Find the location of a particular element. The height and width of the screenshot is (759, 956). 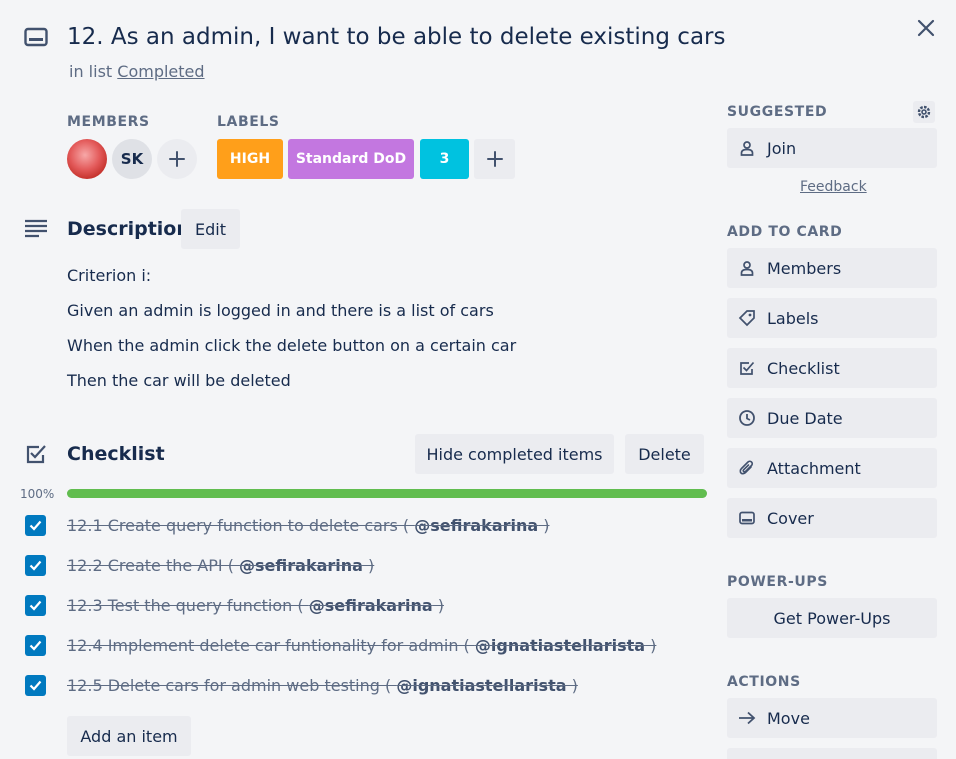

get-power-ups-button: Get Power-Ups is located at coordinates (832, 618).